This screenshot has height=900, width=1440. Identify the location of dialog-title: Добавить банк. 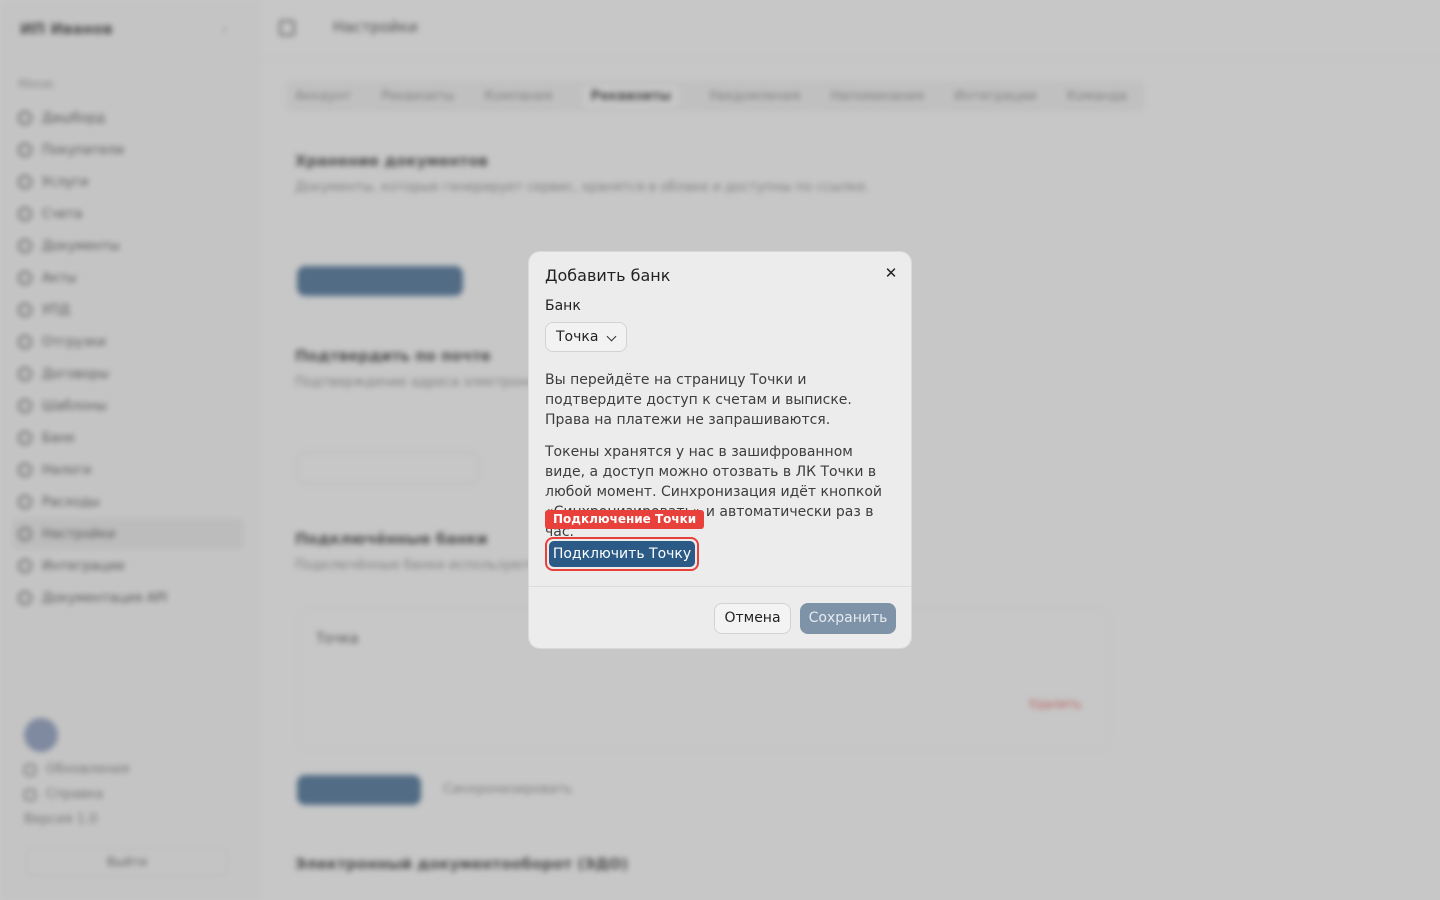
(608, 275).